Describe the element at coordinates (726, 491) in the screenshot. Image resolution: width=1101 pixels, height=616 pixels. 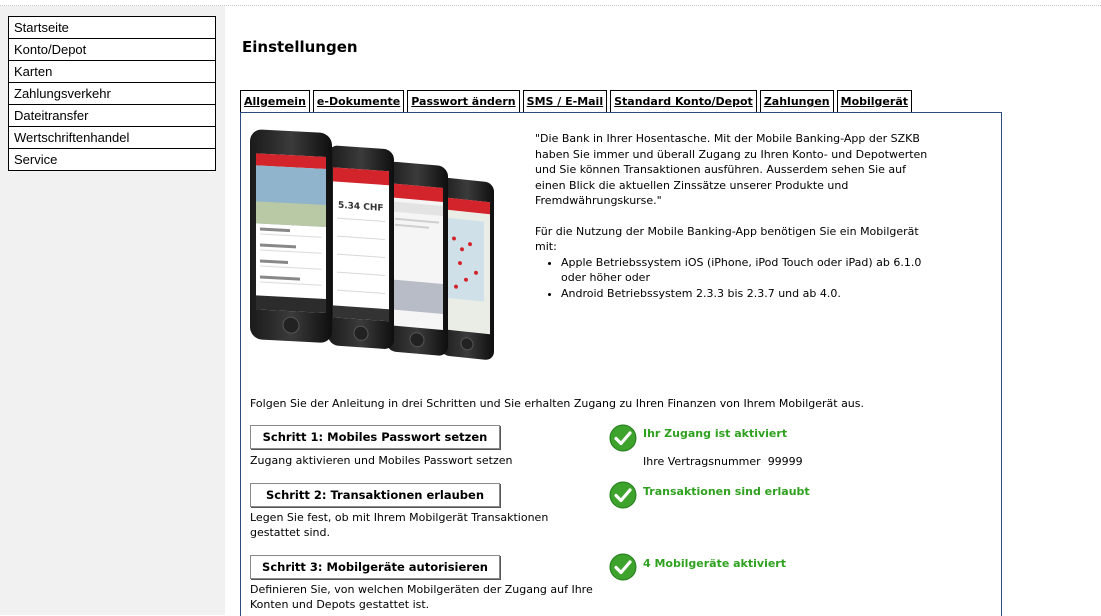
I see `step2-status: Transaktionen sind erlaubt` at that location.